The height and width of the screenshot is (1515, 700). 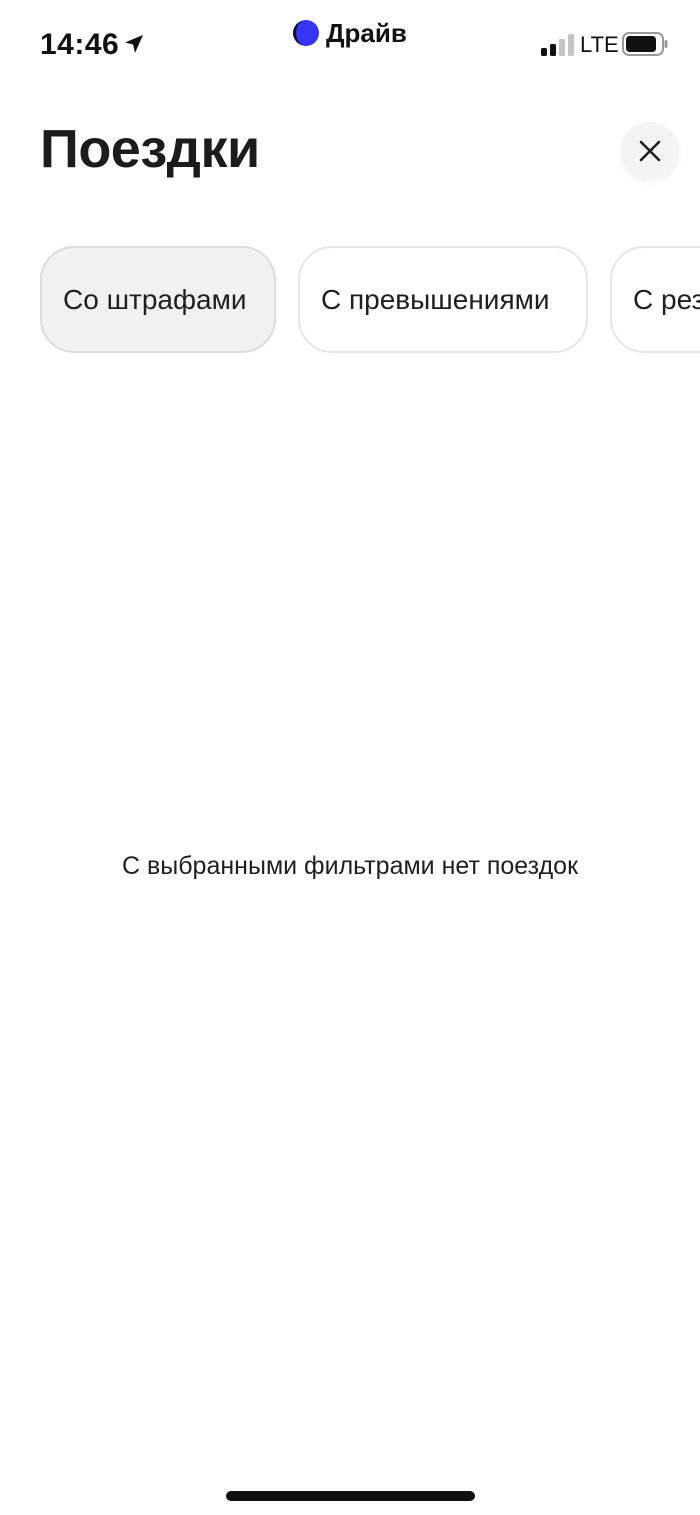 I want to click on status-time: 14:46, so click(x=80, y=44).